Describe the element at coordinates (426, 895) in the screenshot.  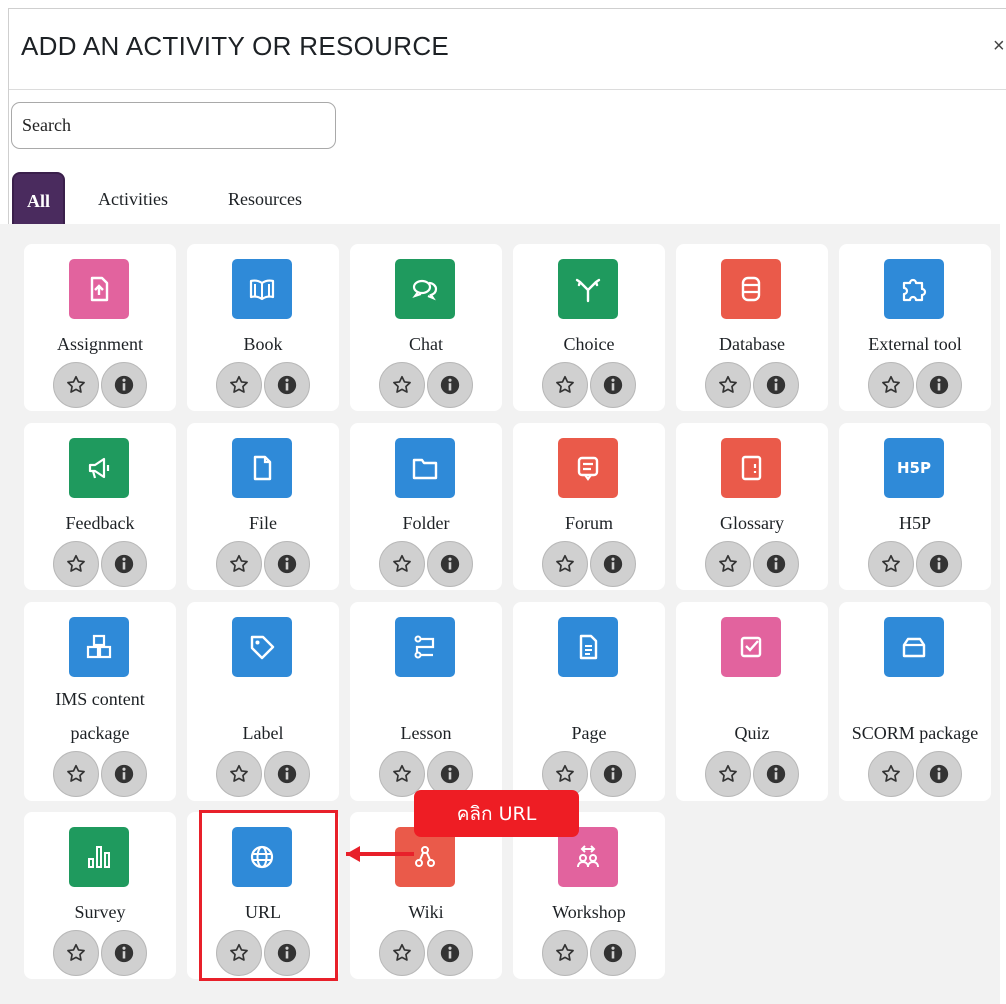
I see `module-card-wiki: Wiki` at that location.